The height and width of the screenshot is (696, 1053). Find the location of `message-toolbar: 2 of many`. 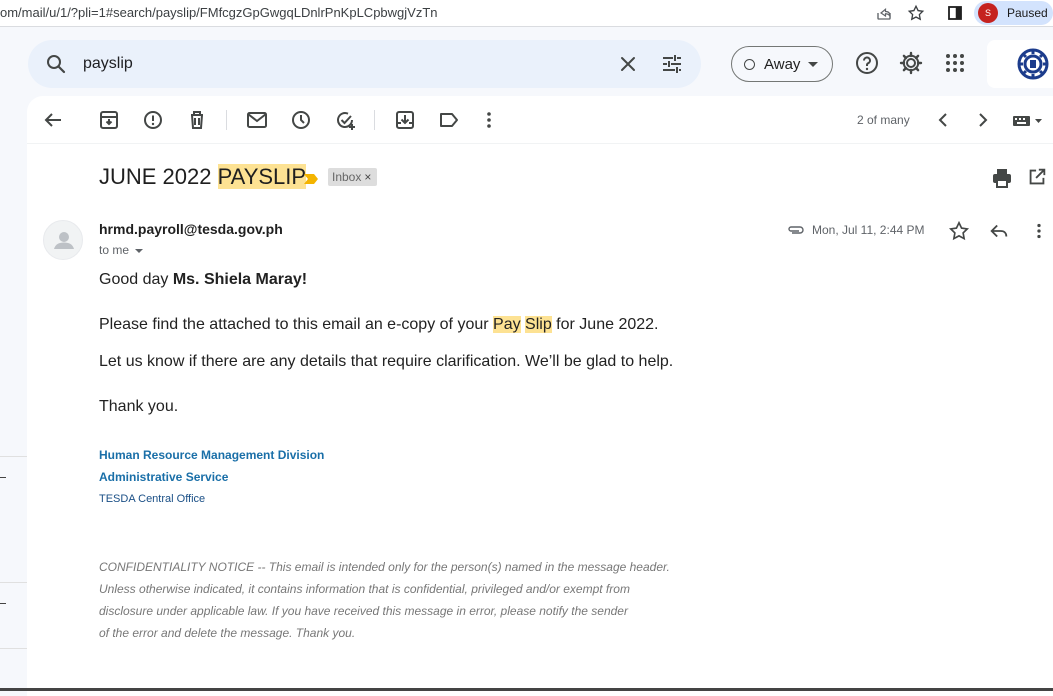

message-toolbar: 2 of many is located at coordinates (540, 120).